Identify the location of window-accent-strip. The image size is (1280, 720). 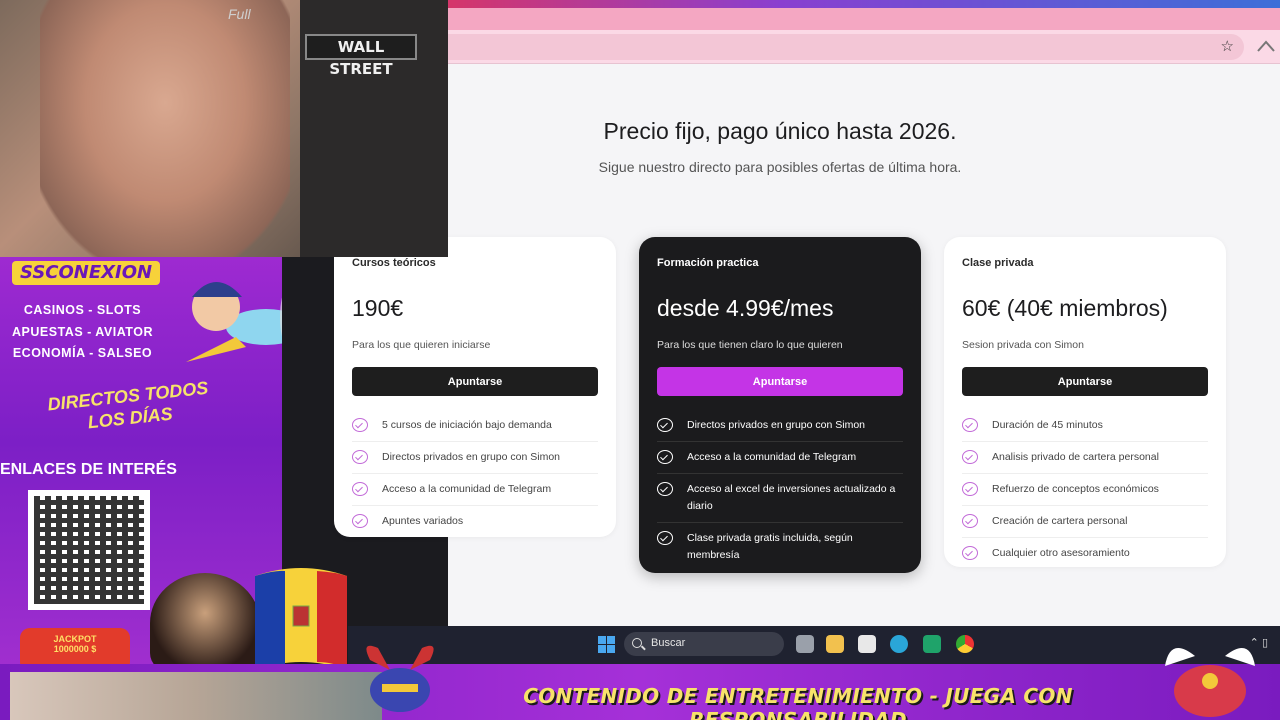
(864, 4).